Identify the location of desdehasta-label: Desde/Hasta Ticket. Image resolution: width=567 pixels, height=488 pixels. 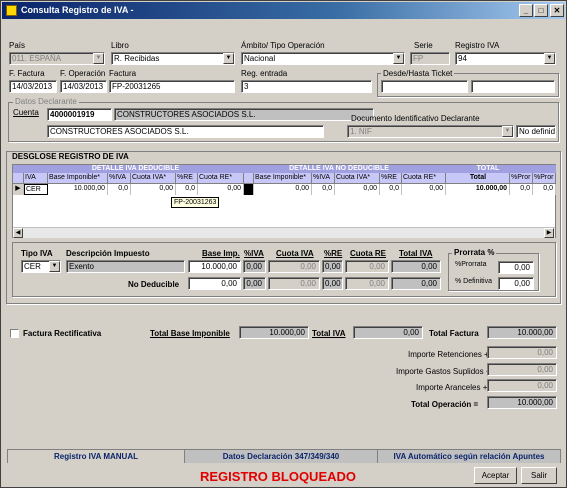
(418, 73).